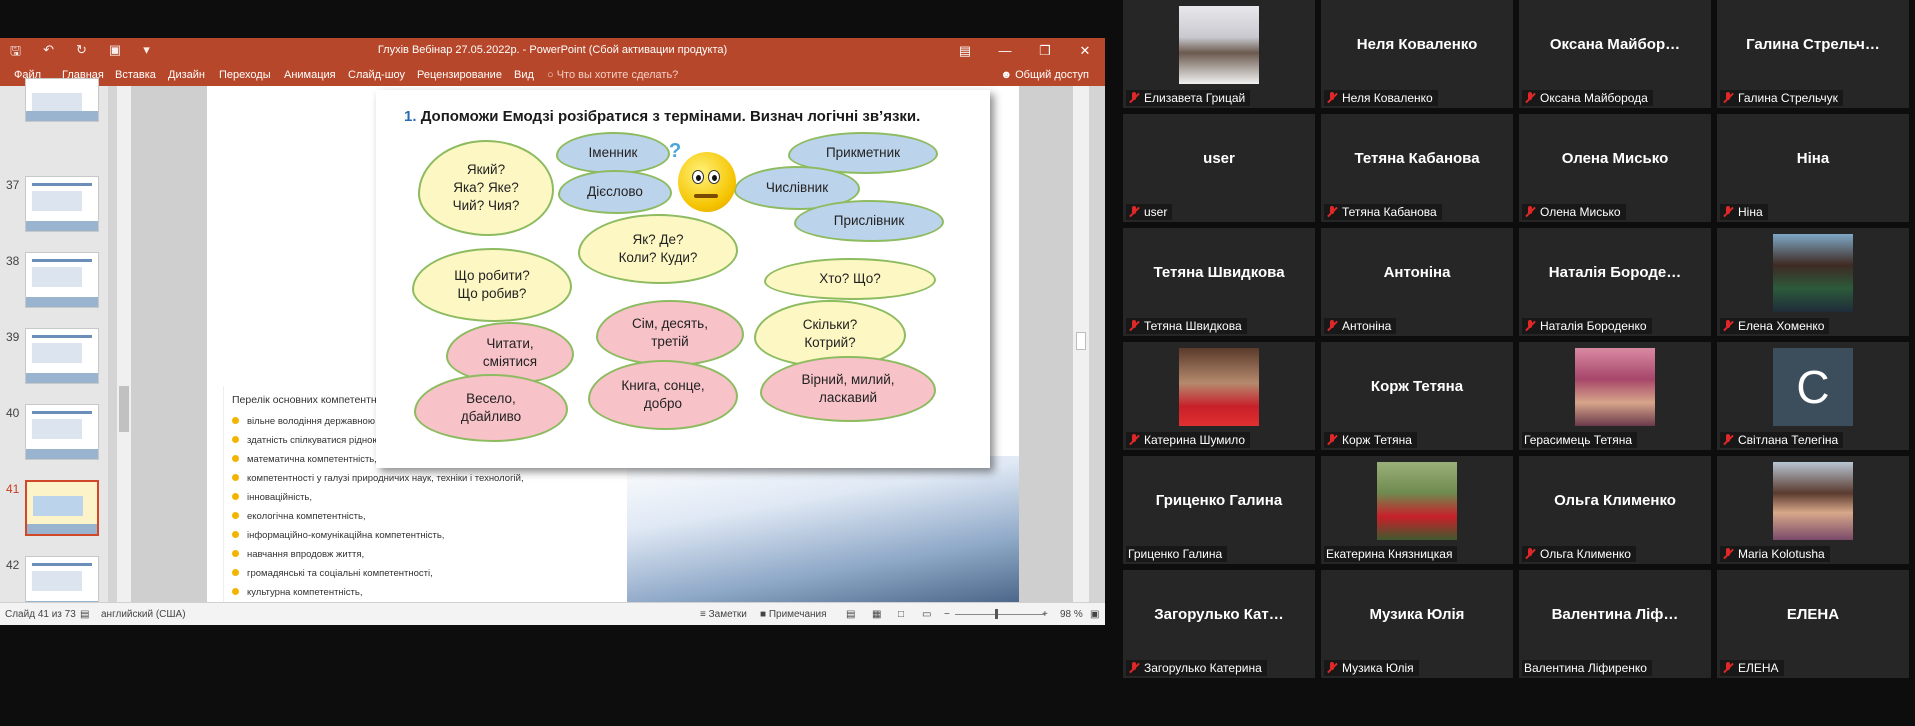  I want to click on tab-transitions: Переходы, so click(245, 75).